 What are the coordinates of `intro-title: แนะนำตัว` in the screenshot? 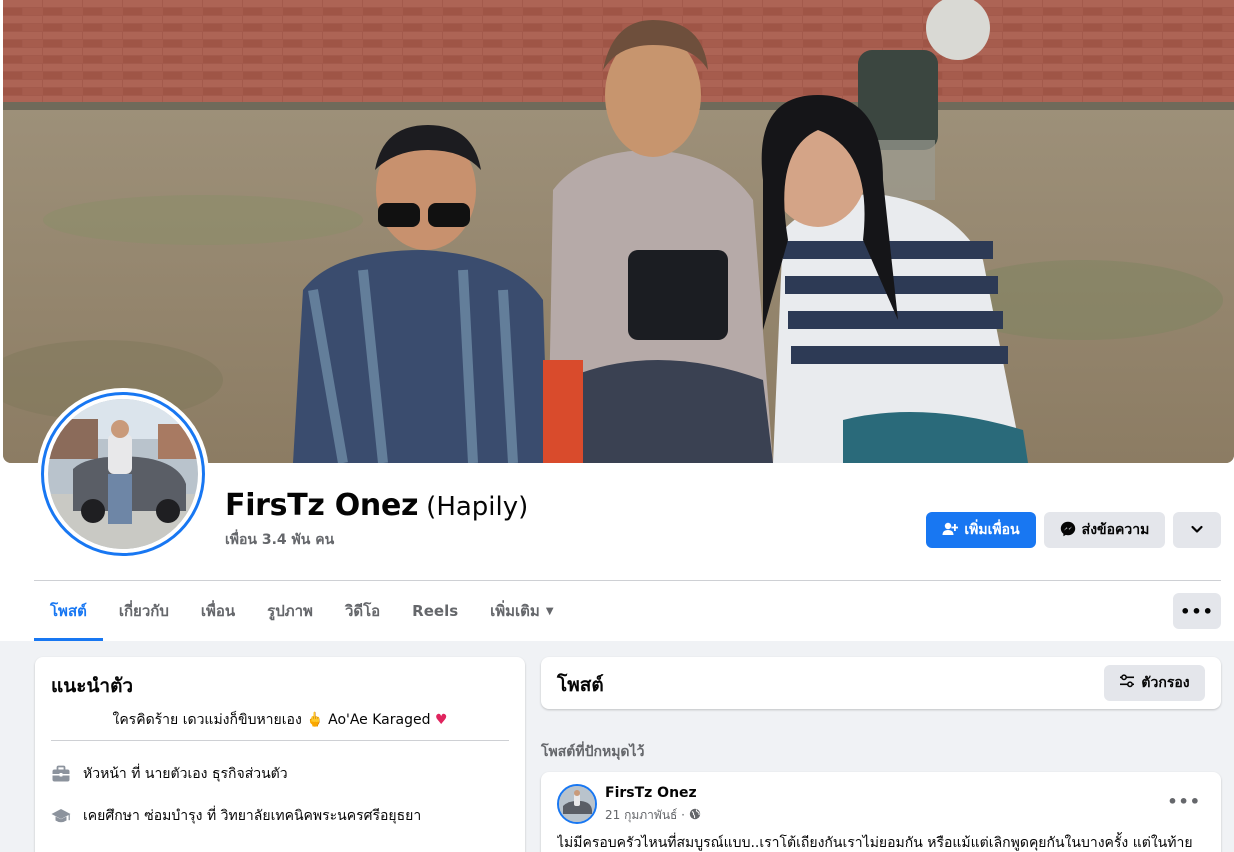 It's located at (92, 686).